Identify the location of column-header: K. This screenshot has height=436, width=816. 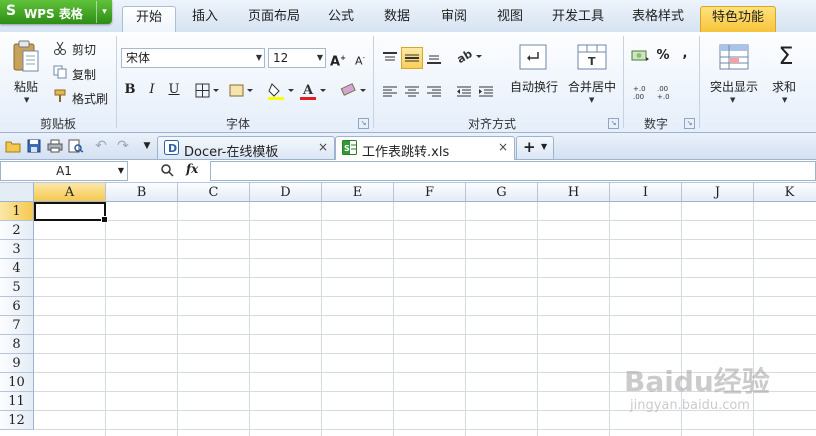
(785, 192).